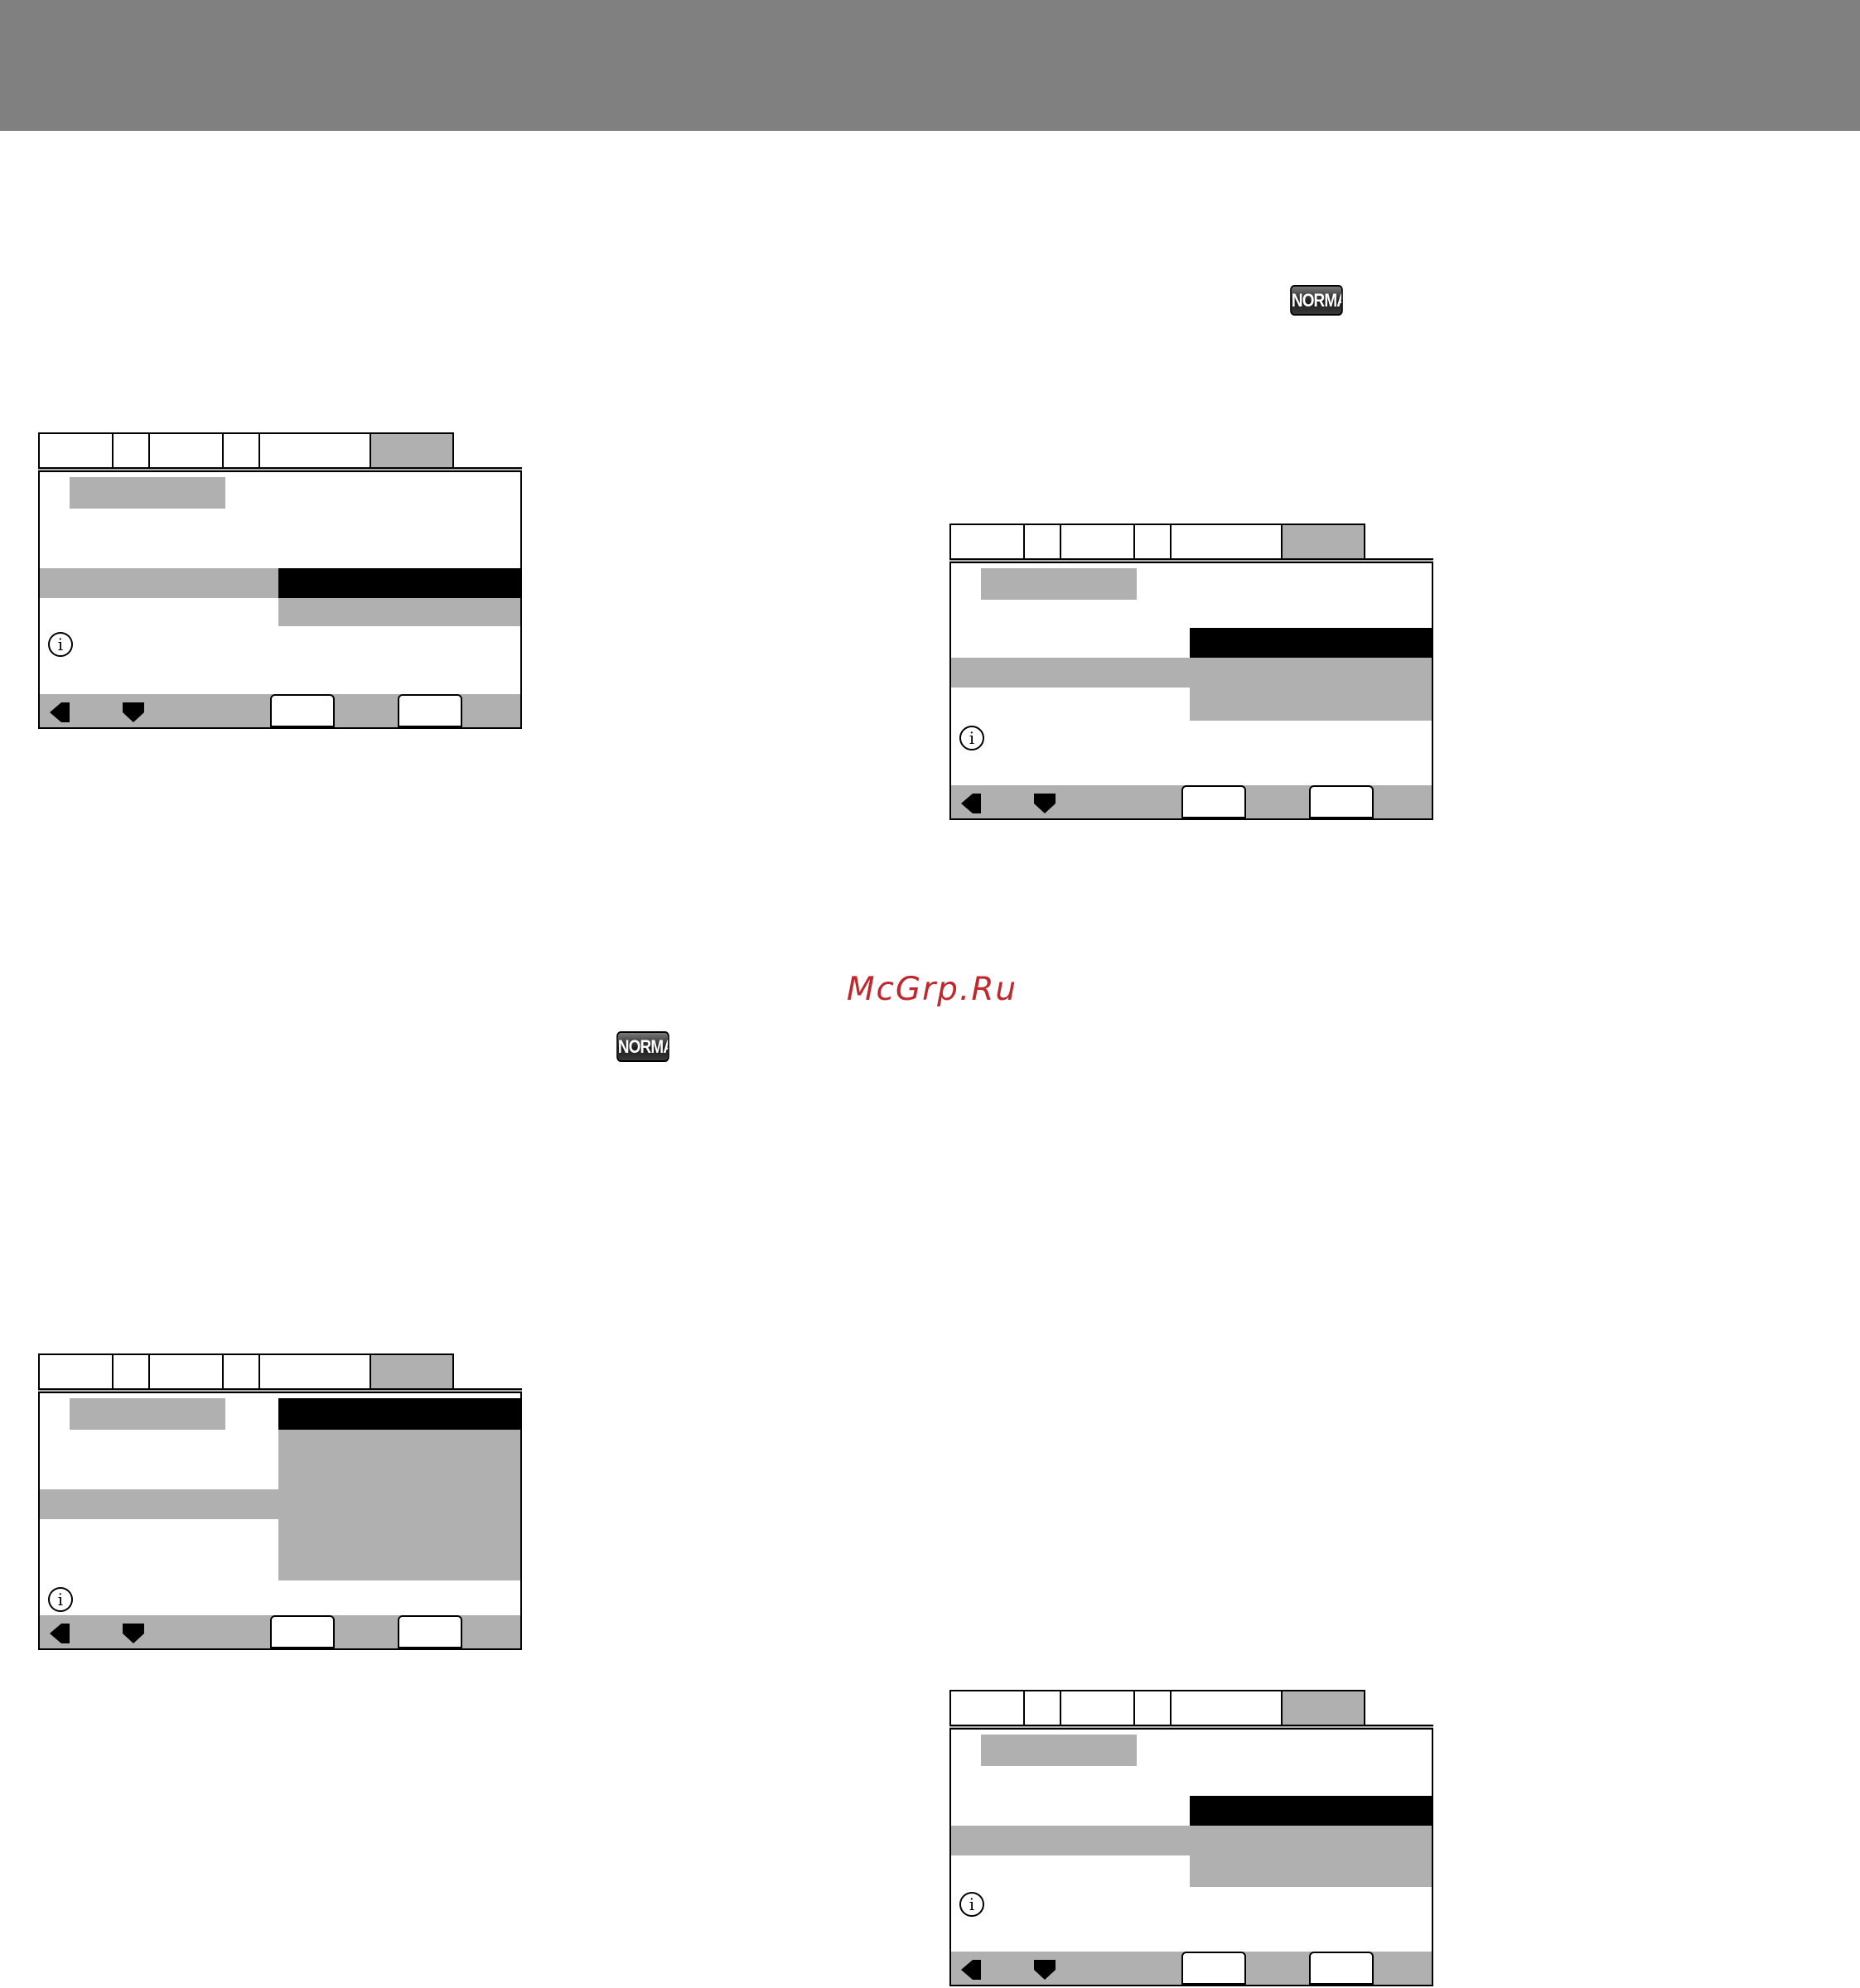  I want to click on osd-menu-panel-1: i, so click(280, 580).